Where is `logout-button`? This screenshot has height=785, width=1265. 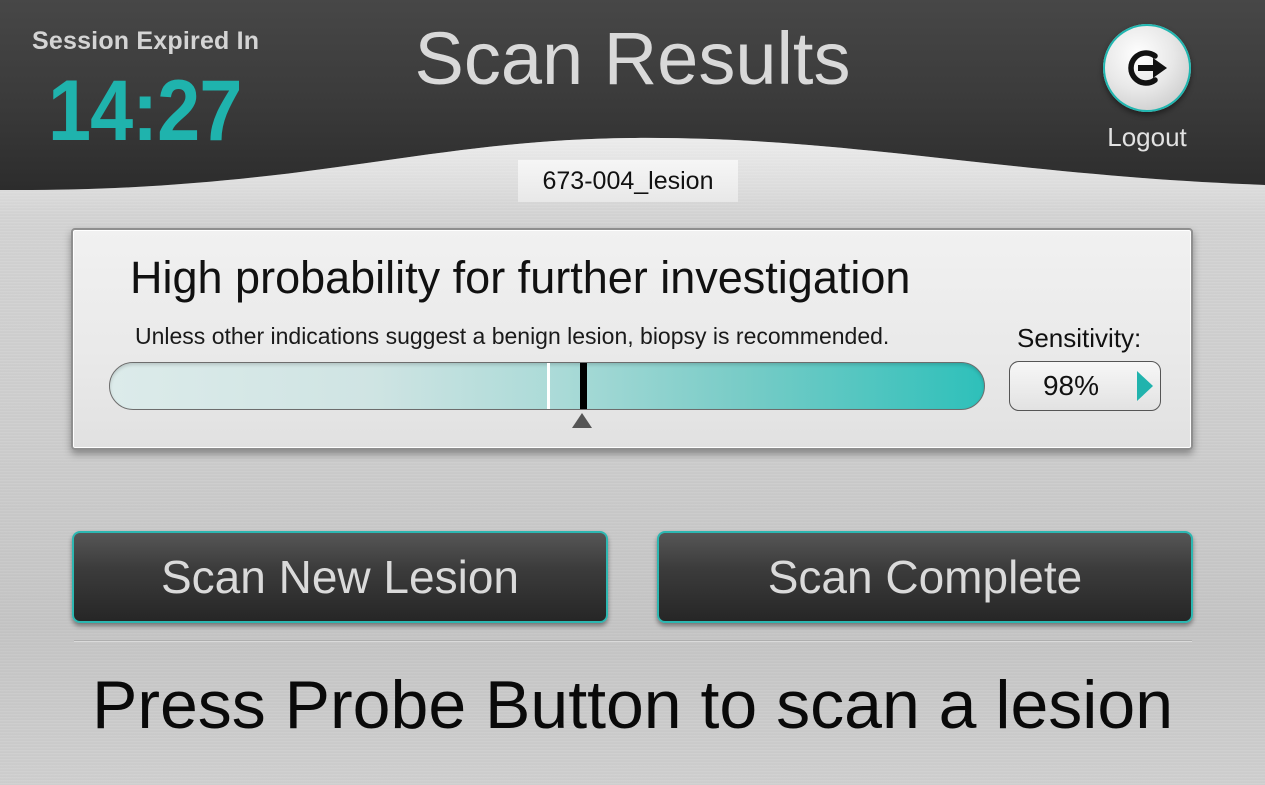
logout-button is located at coordinates (1147, 68).